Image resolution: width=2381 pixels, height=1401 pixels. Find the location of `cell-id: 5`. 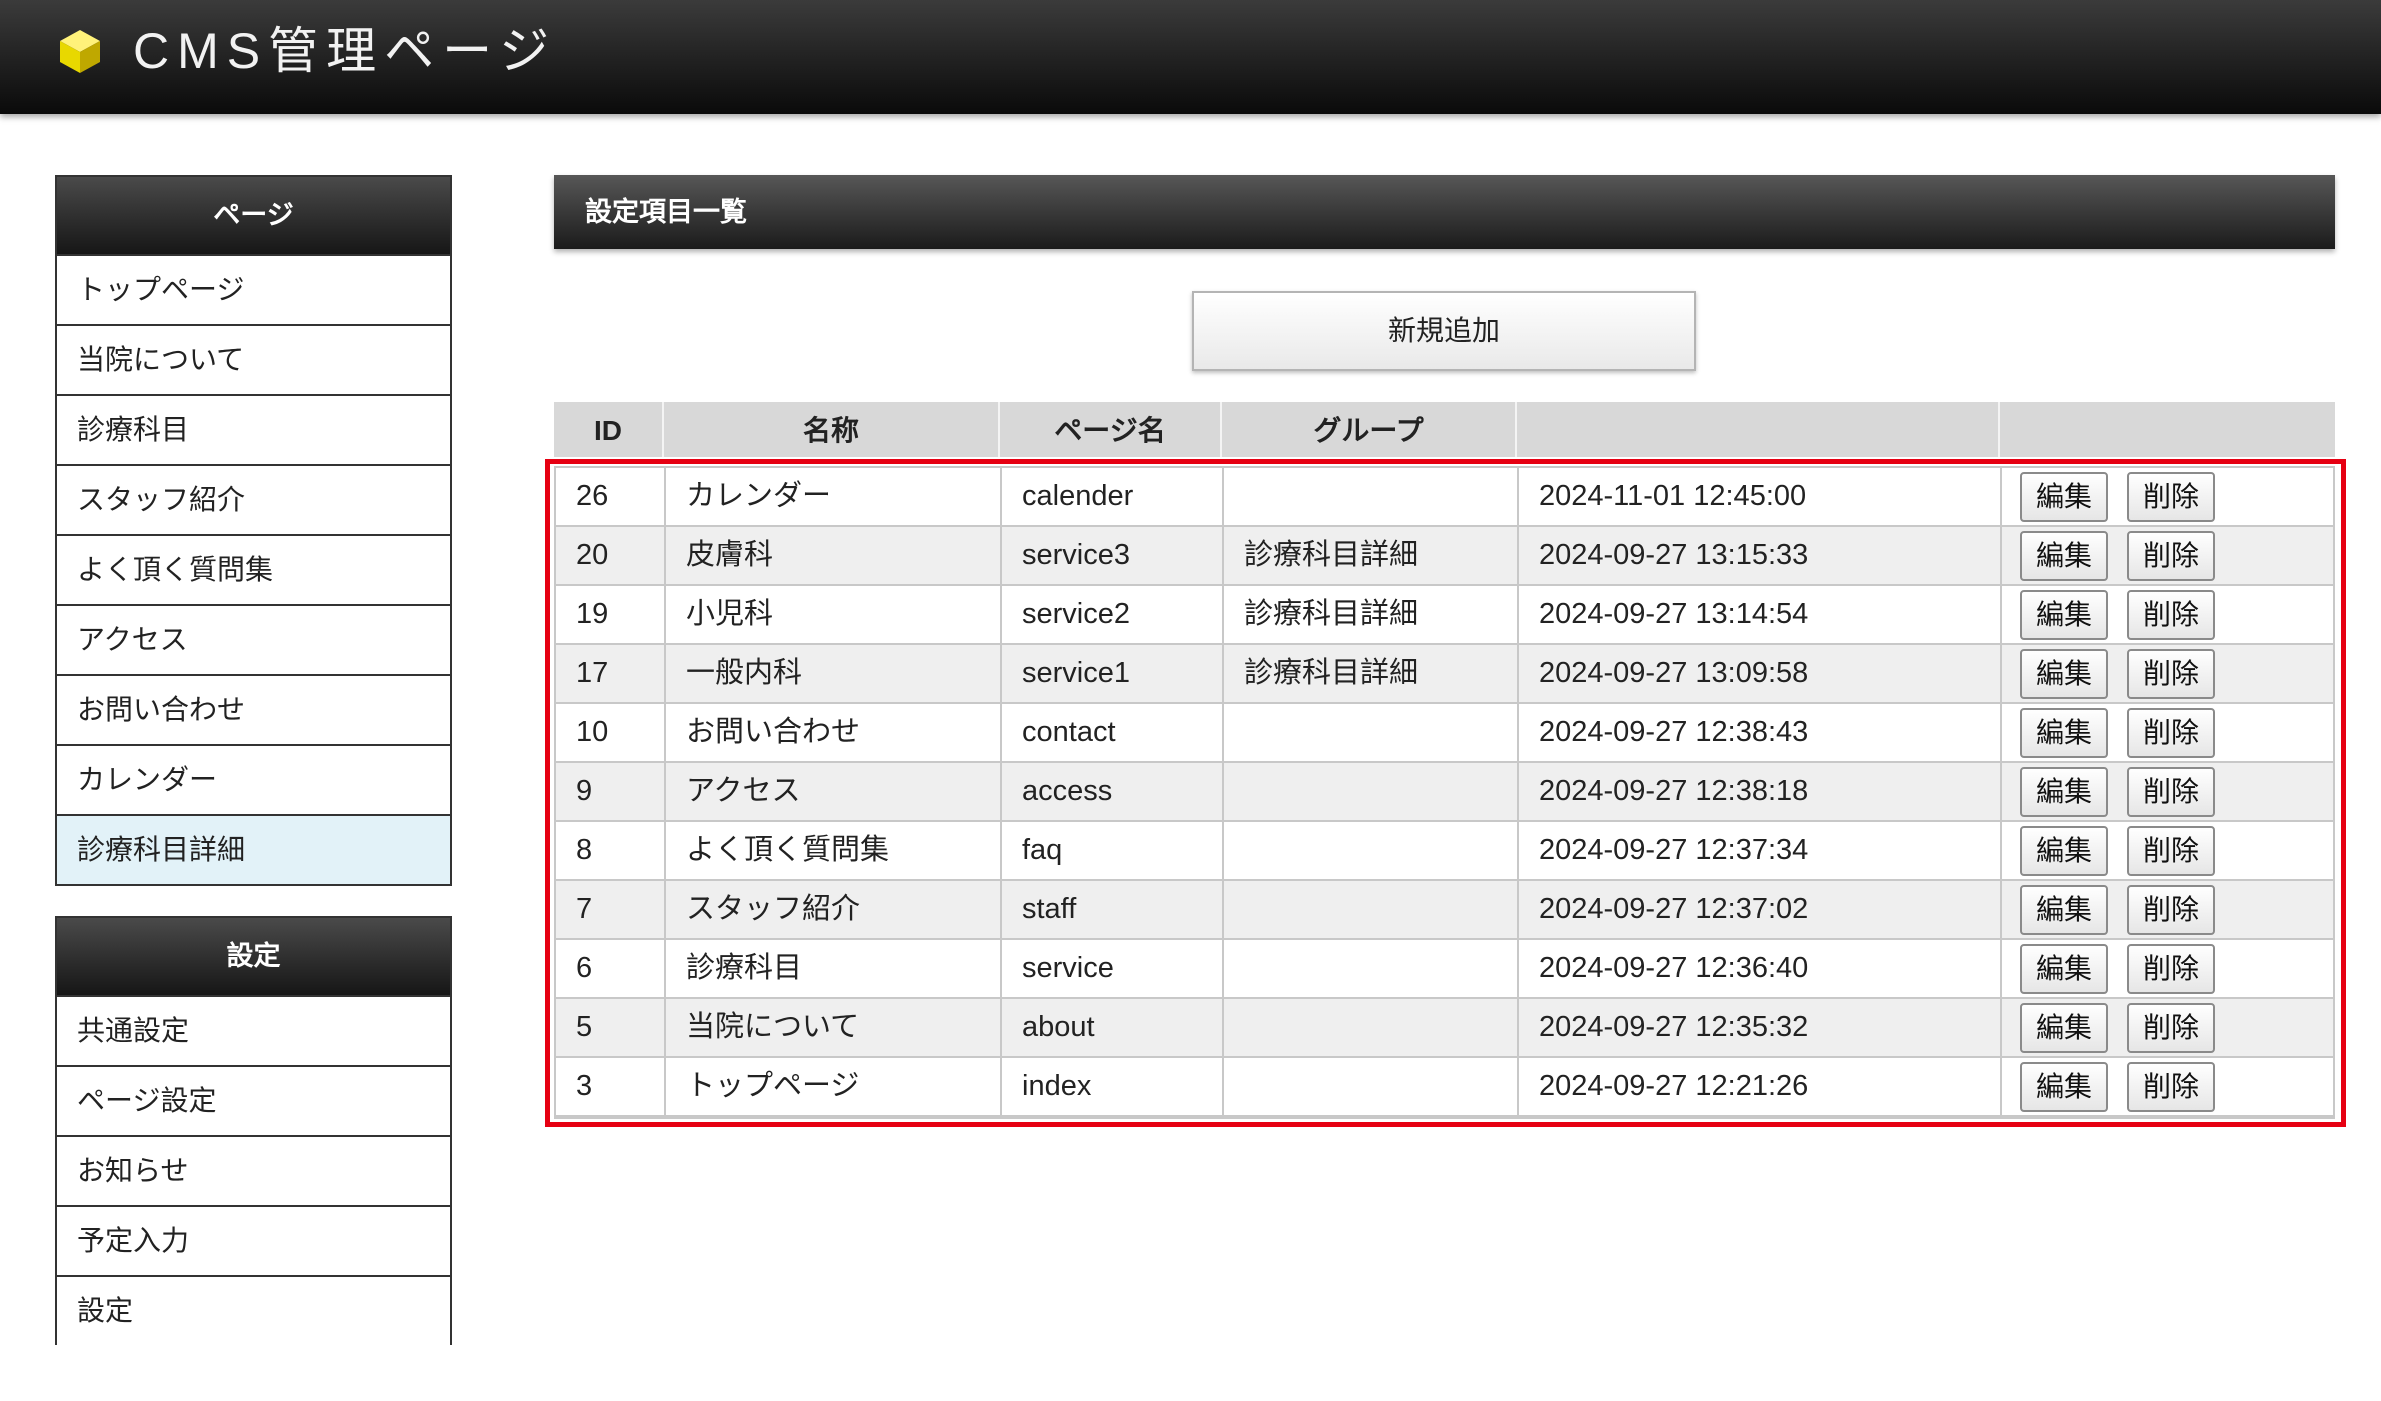

cell-id: 5 is located at coordinates (611, 1027).